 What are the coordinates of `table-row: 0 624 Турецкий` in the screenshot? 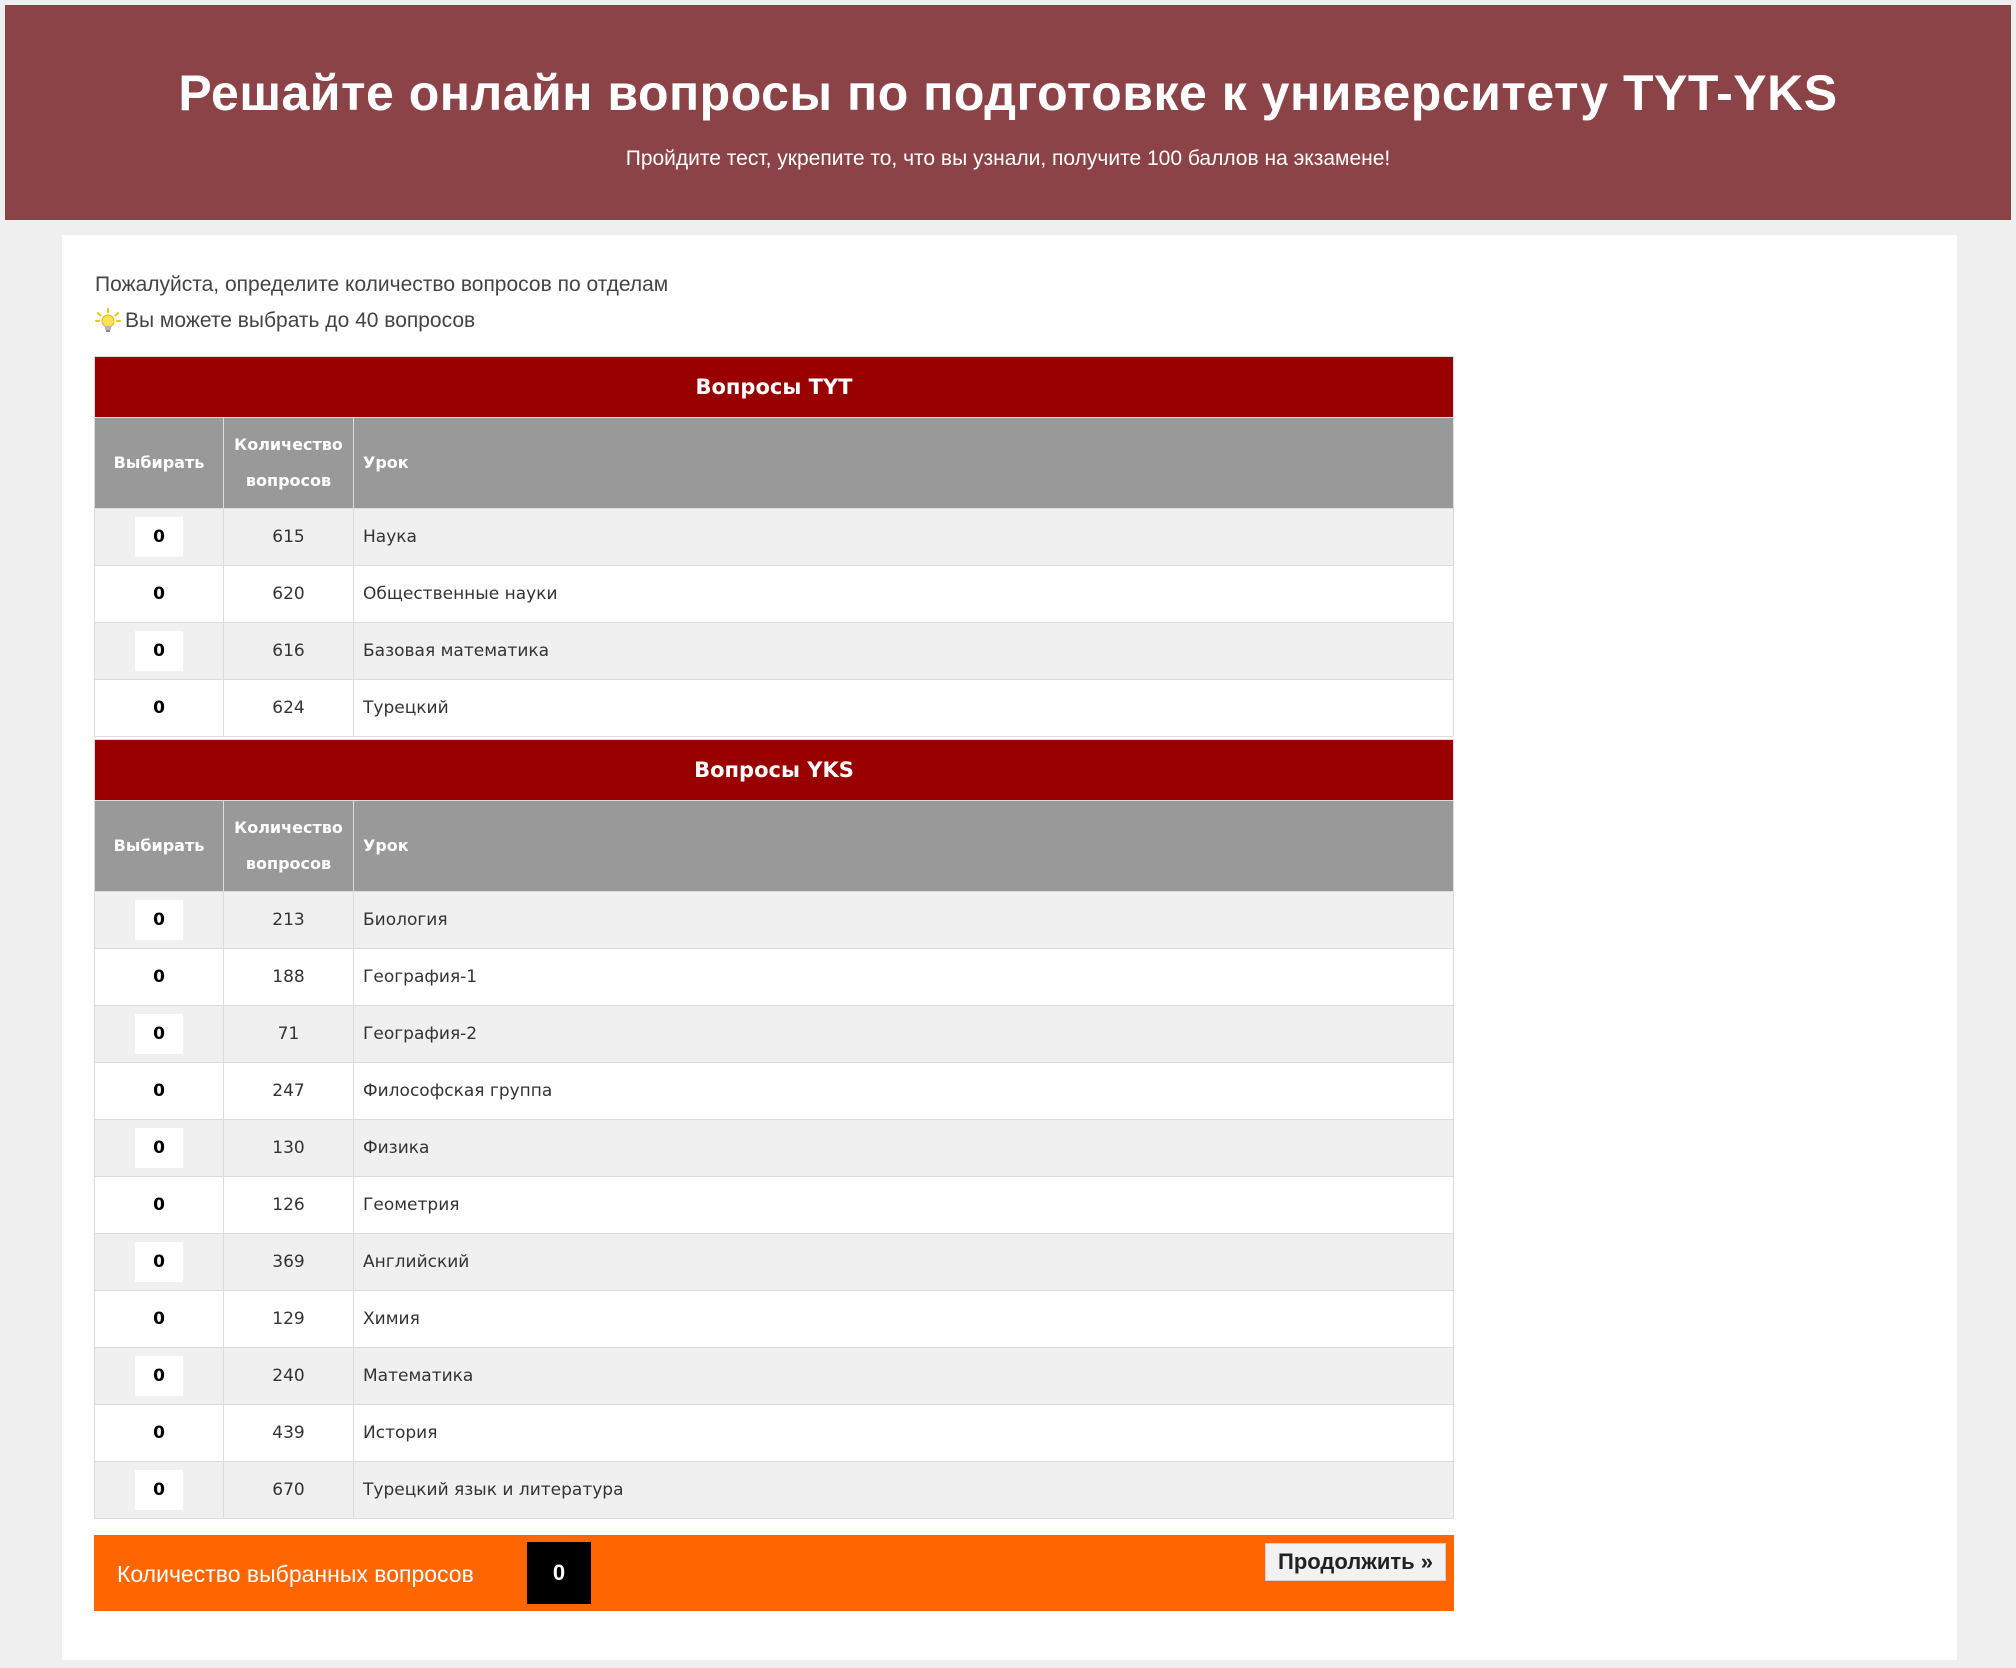 It's located at (774, 708).